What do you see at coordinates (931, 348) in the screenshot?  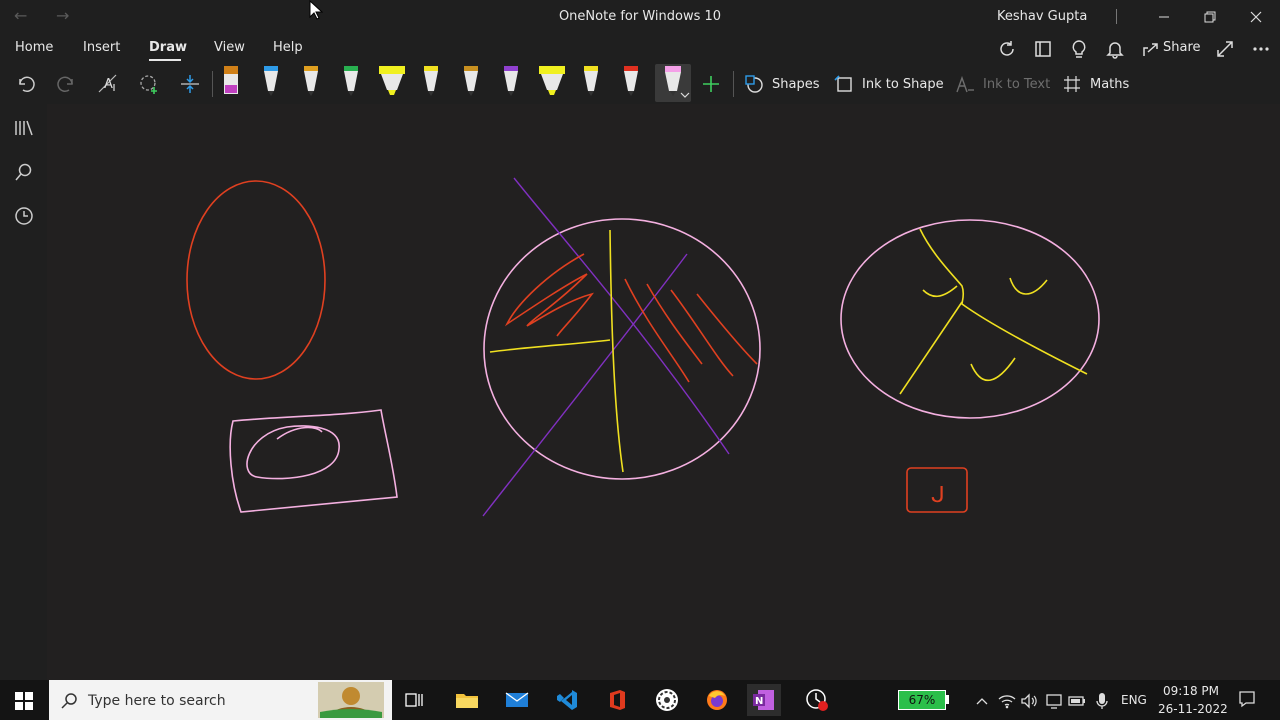 I see `yellow-line-left-drawing` at bounding box center [931, 348].